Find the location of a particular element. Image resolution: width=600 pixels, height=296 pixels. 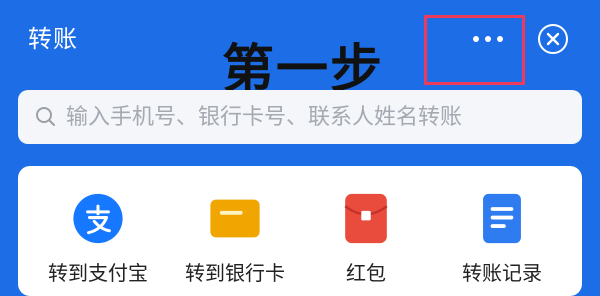

alipay-icon is located at coordinates (98, 218).